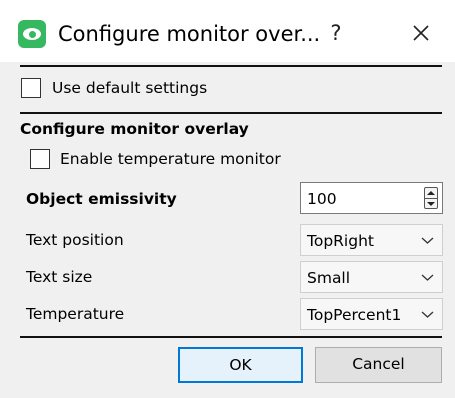 The image size is (455, 398). I want to click on close-button, so click(421, 33).